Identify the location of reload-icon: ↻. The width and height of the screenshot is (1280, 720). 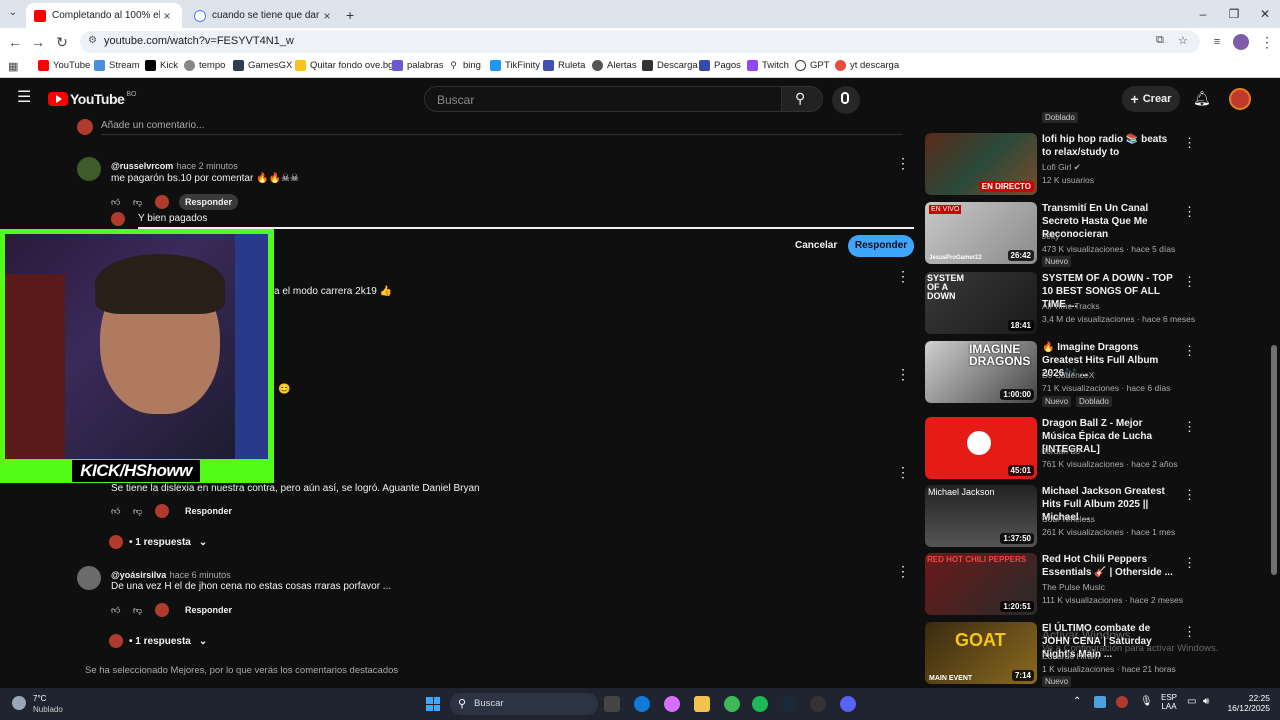
(62, 42).